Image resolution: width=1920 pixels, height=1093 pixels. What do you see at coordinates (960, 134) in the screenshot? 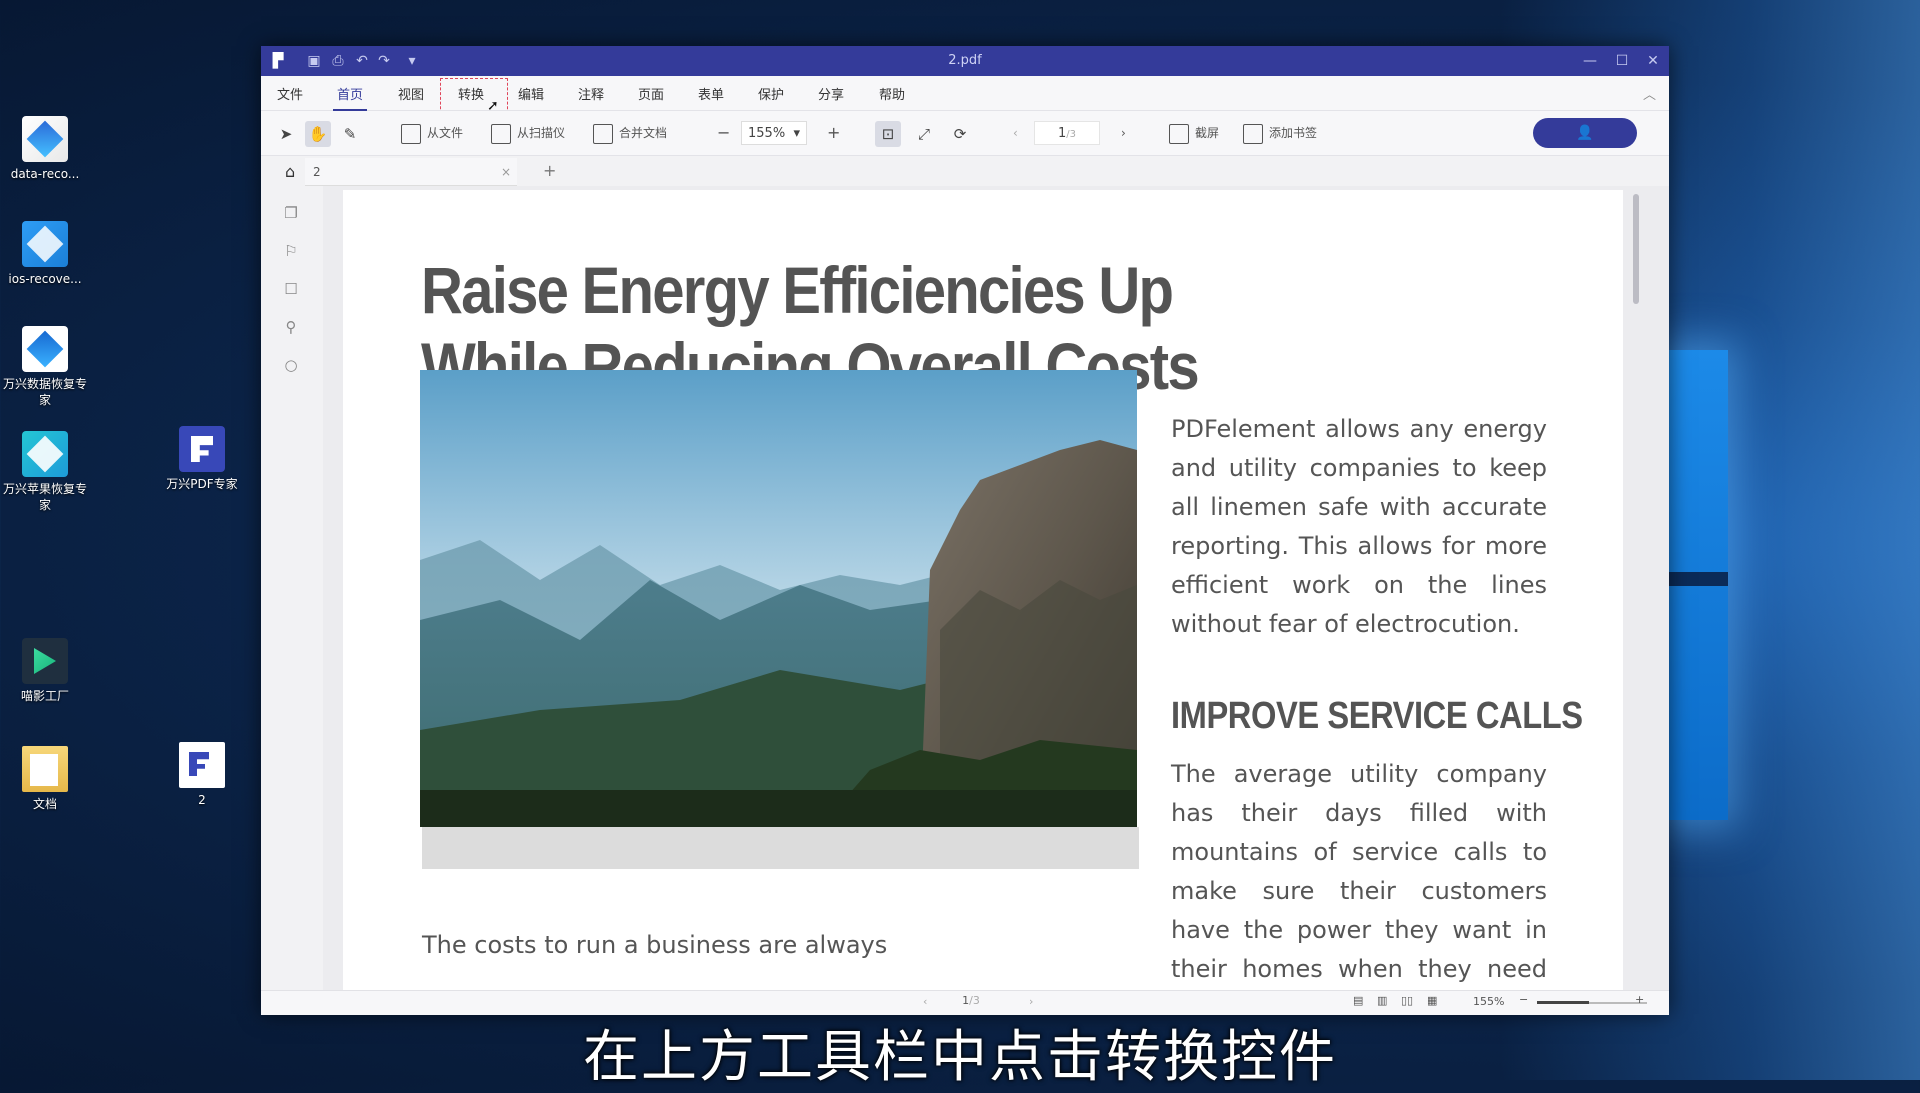
I see `rotate-page-icon: ⟳` at bounding box center [960, 134].